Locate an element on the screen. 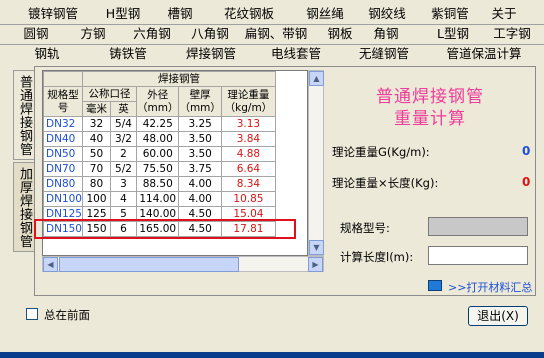 This screenshot has height=358, width=544. scroll-thumb is located at coordinates (149, 264).